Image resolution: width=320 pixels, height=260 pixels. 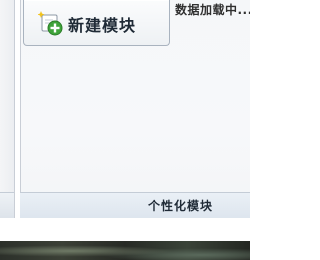 I want to click on left-side-panel, so click(x=7, y=109).